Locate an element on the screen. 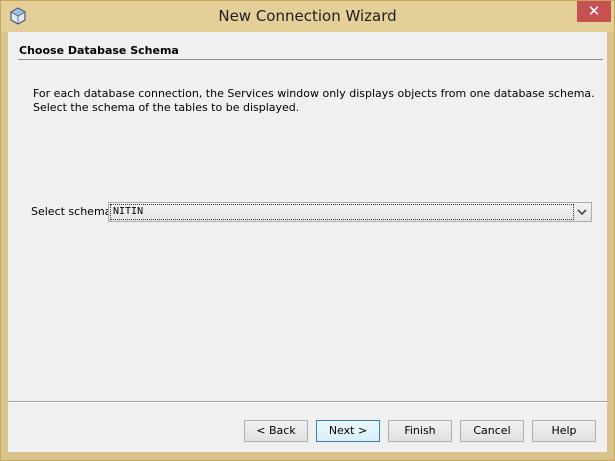 The width and height of the screenshot is (615, 461). title-bar: New Connection Wizard ✕ is located at coordinates (307, 16).